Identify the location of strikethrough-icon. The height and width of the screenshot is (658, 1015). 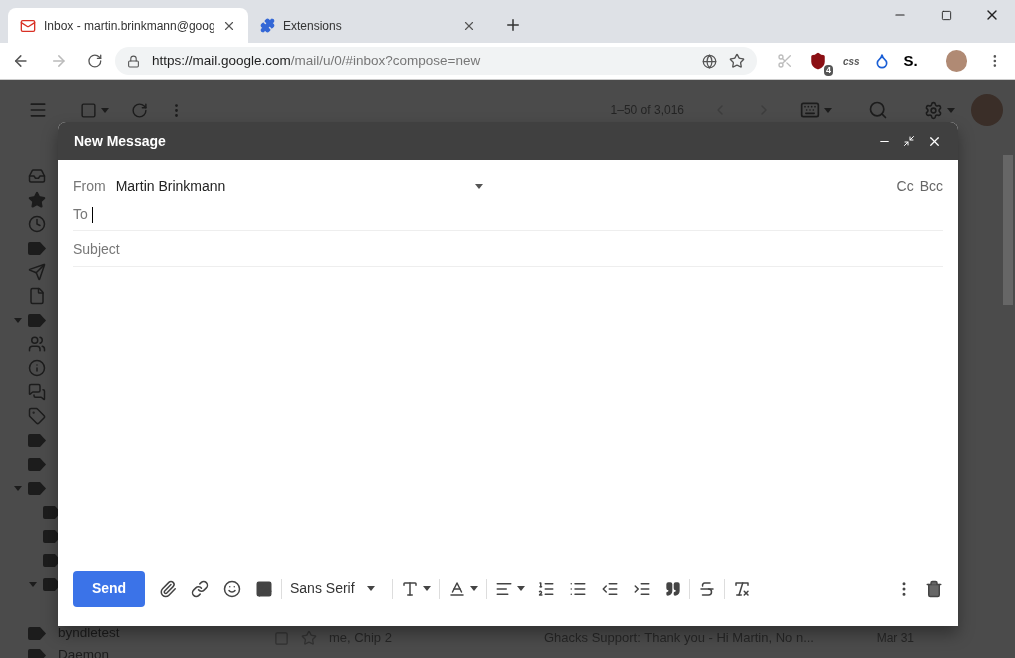
(707, 588).